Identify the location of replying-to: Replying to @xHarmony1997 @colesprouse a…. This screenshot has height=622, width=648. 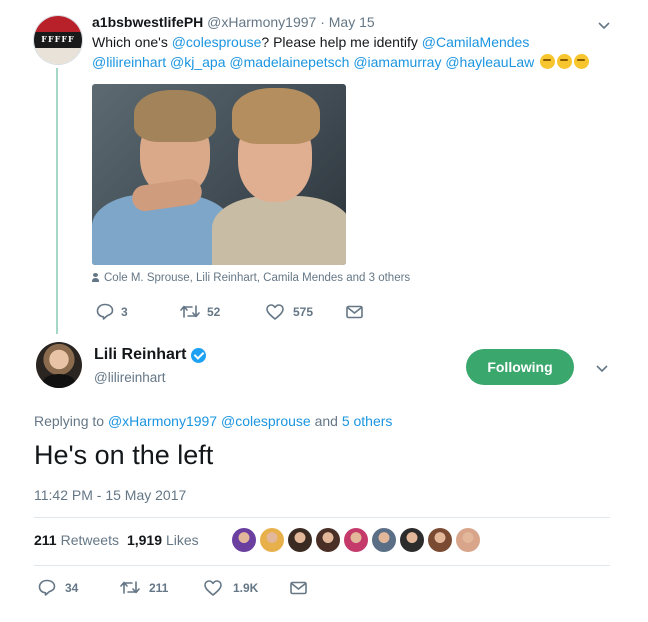
(213, 421).